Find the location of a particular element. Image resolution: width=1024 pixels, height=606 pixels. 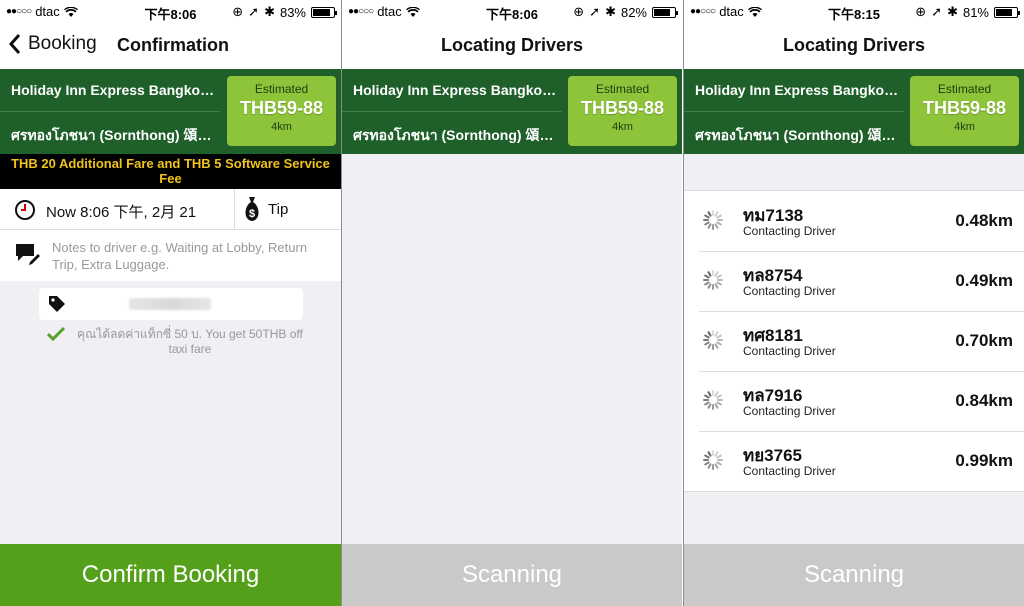

driver-row: ทม7138 Contacting Driver 0.48km is located at coordinates (854, 221).